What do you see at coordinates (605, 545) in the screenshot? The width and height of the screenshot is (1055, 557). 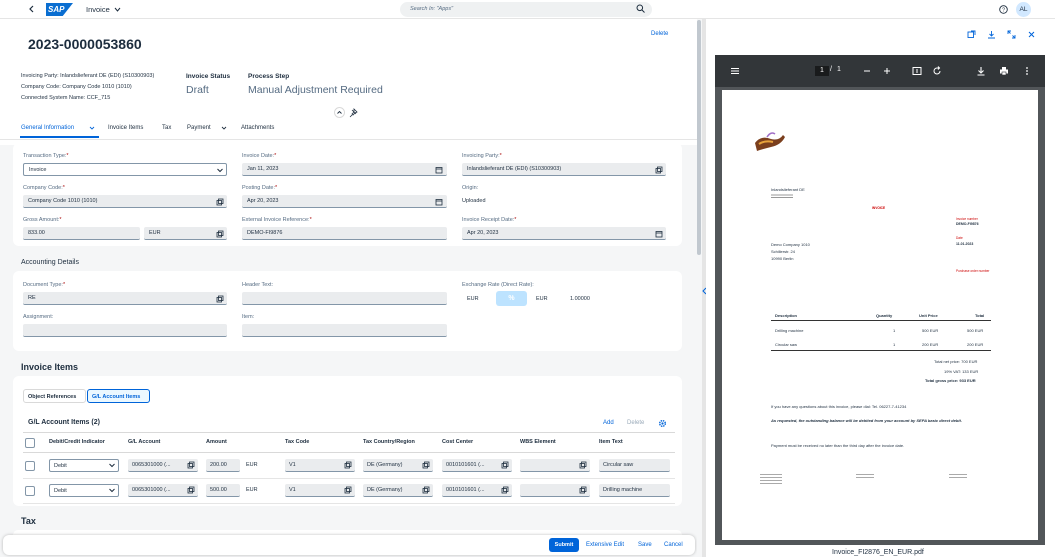 I see `extensive-edit-button: Extensive Edit` at bounding box center [605, 545].